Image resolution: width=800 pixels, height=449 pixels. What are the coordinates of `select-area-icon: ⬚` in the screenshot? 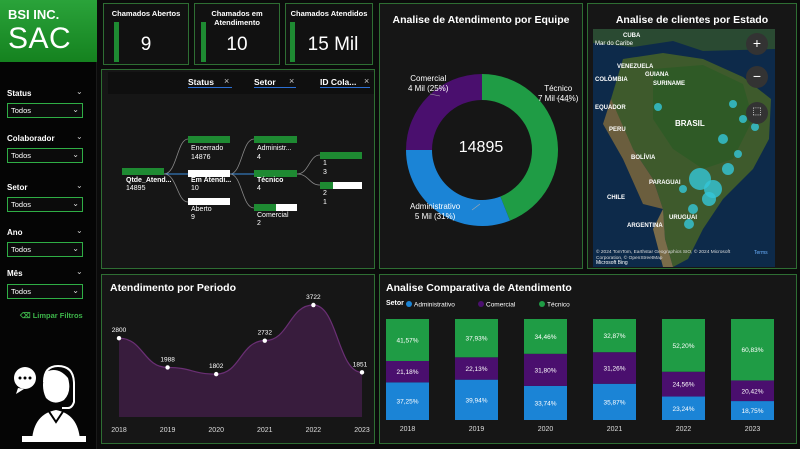 It's located at (757, 113).